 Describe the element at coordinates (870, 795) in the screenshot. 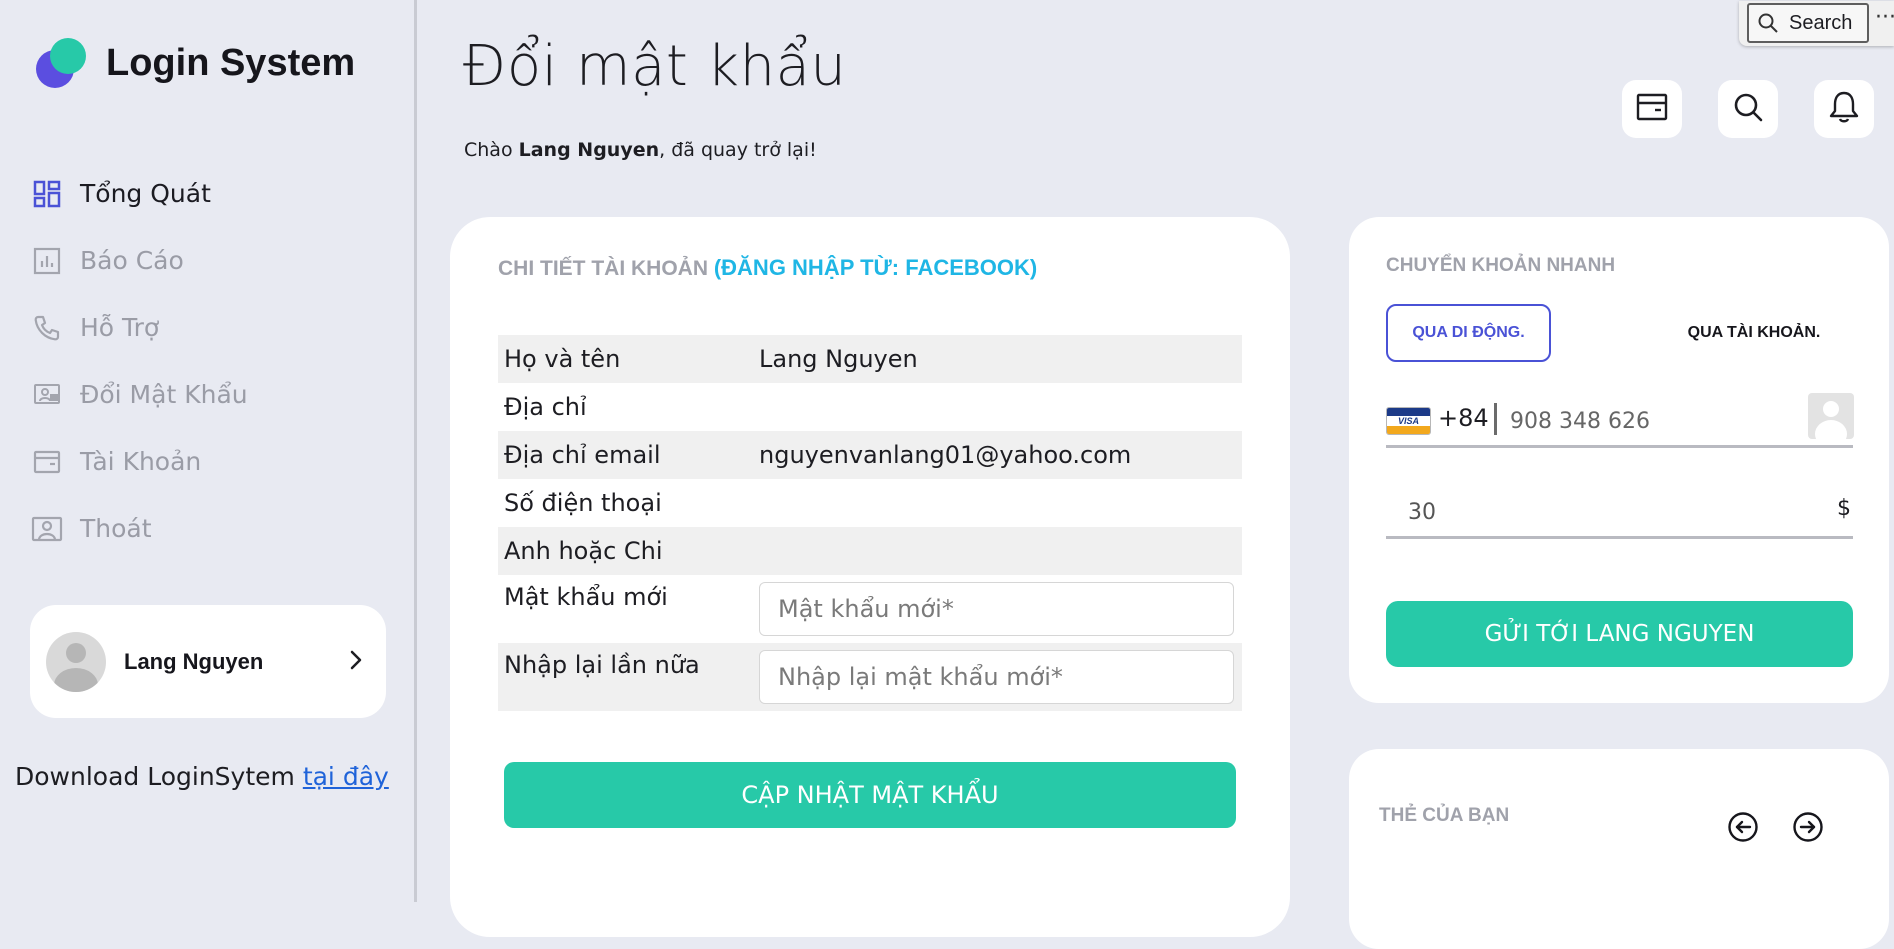

I see `update-password-button: CẬP NHẬT MẬT KHẨU` at that location.